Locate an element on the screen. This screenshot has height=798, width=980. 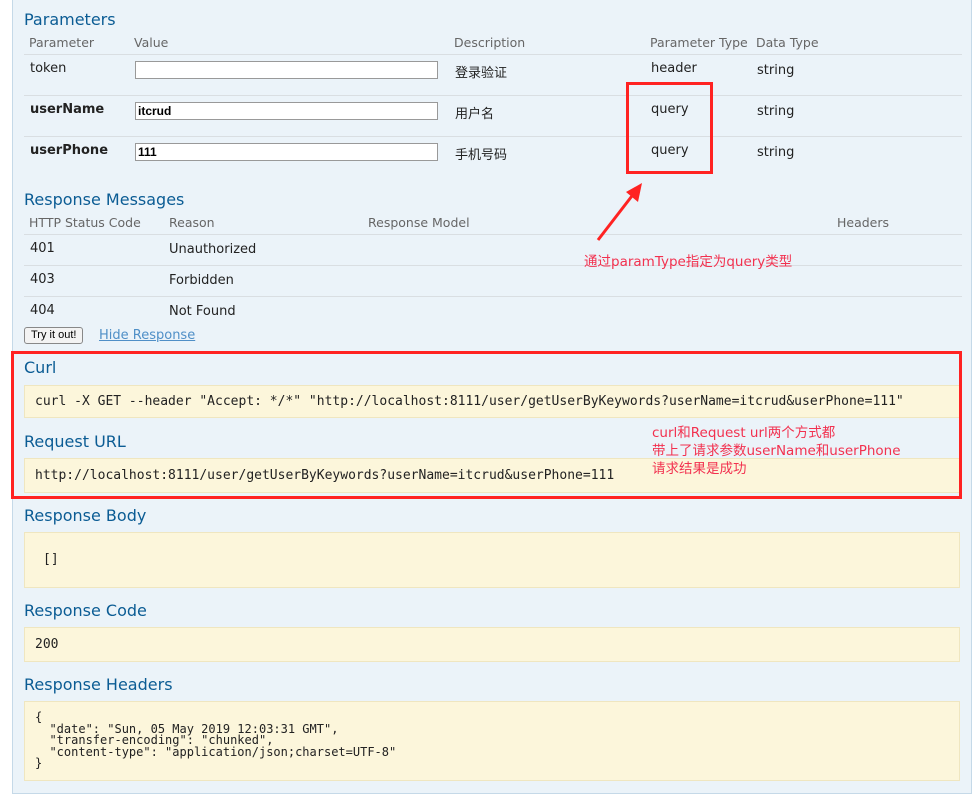
status-code-401: 401 is located at coordinates (42, 248).